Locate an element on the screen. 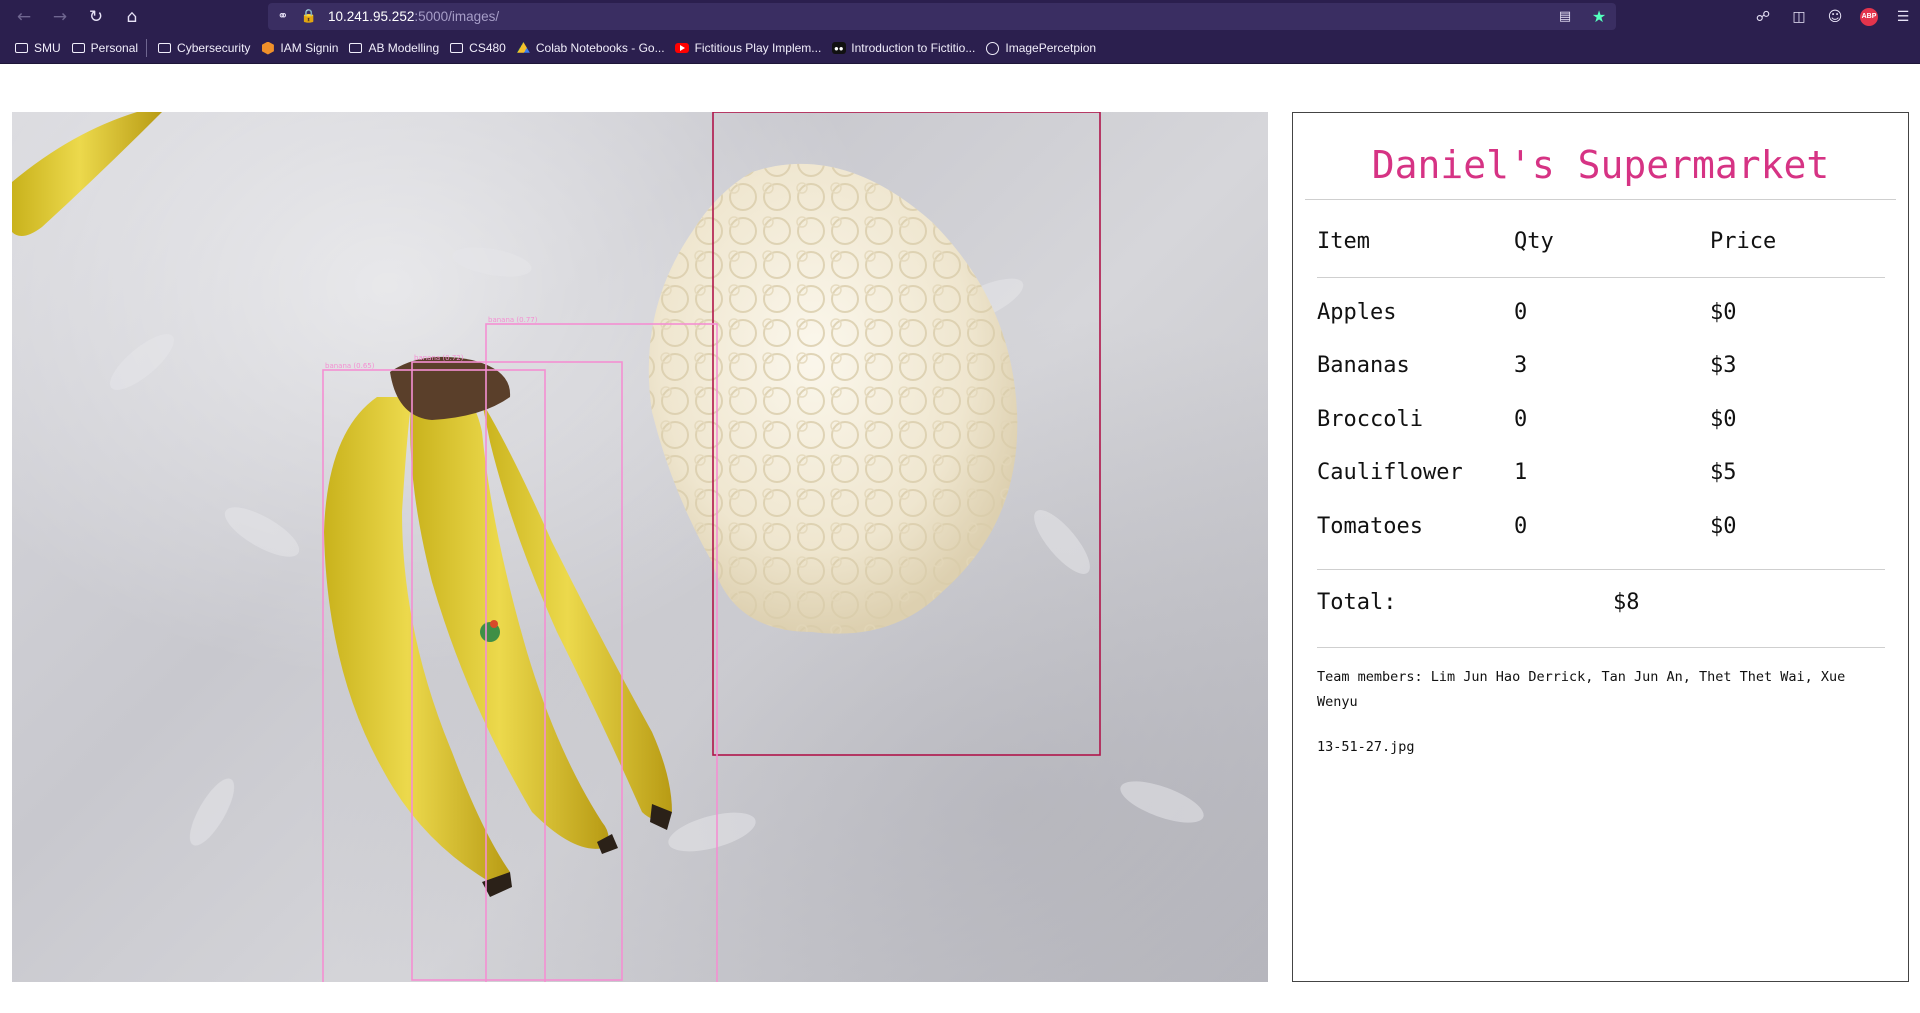 The width and height of the screenshot is (1920, 1013). header-item: Item is located at coordinates (1343, 241).